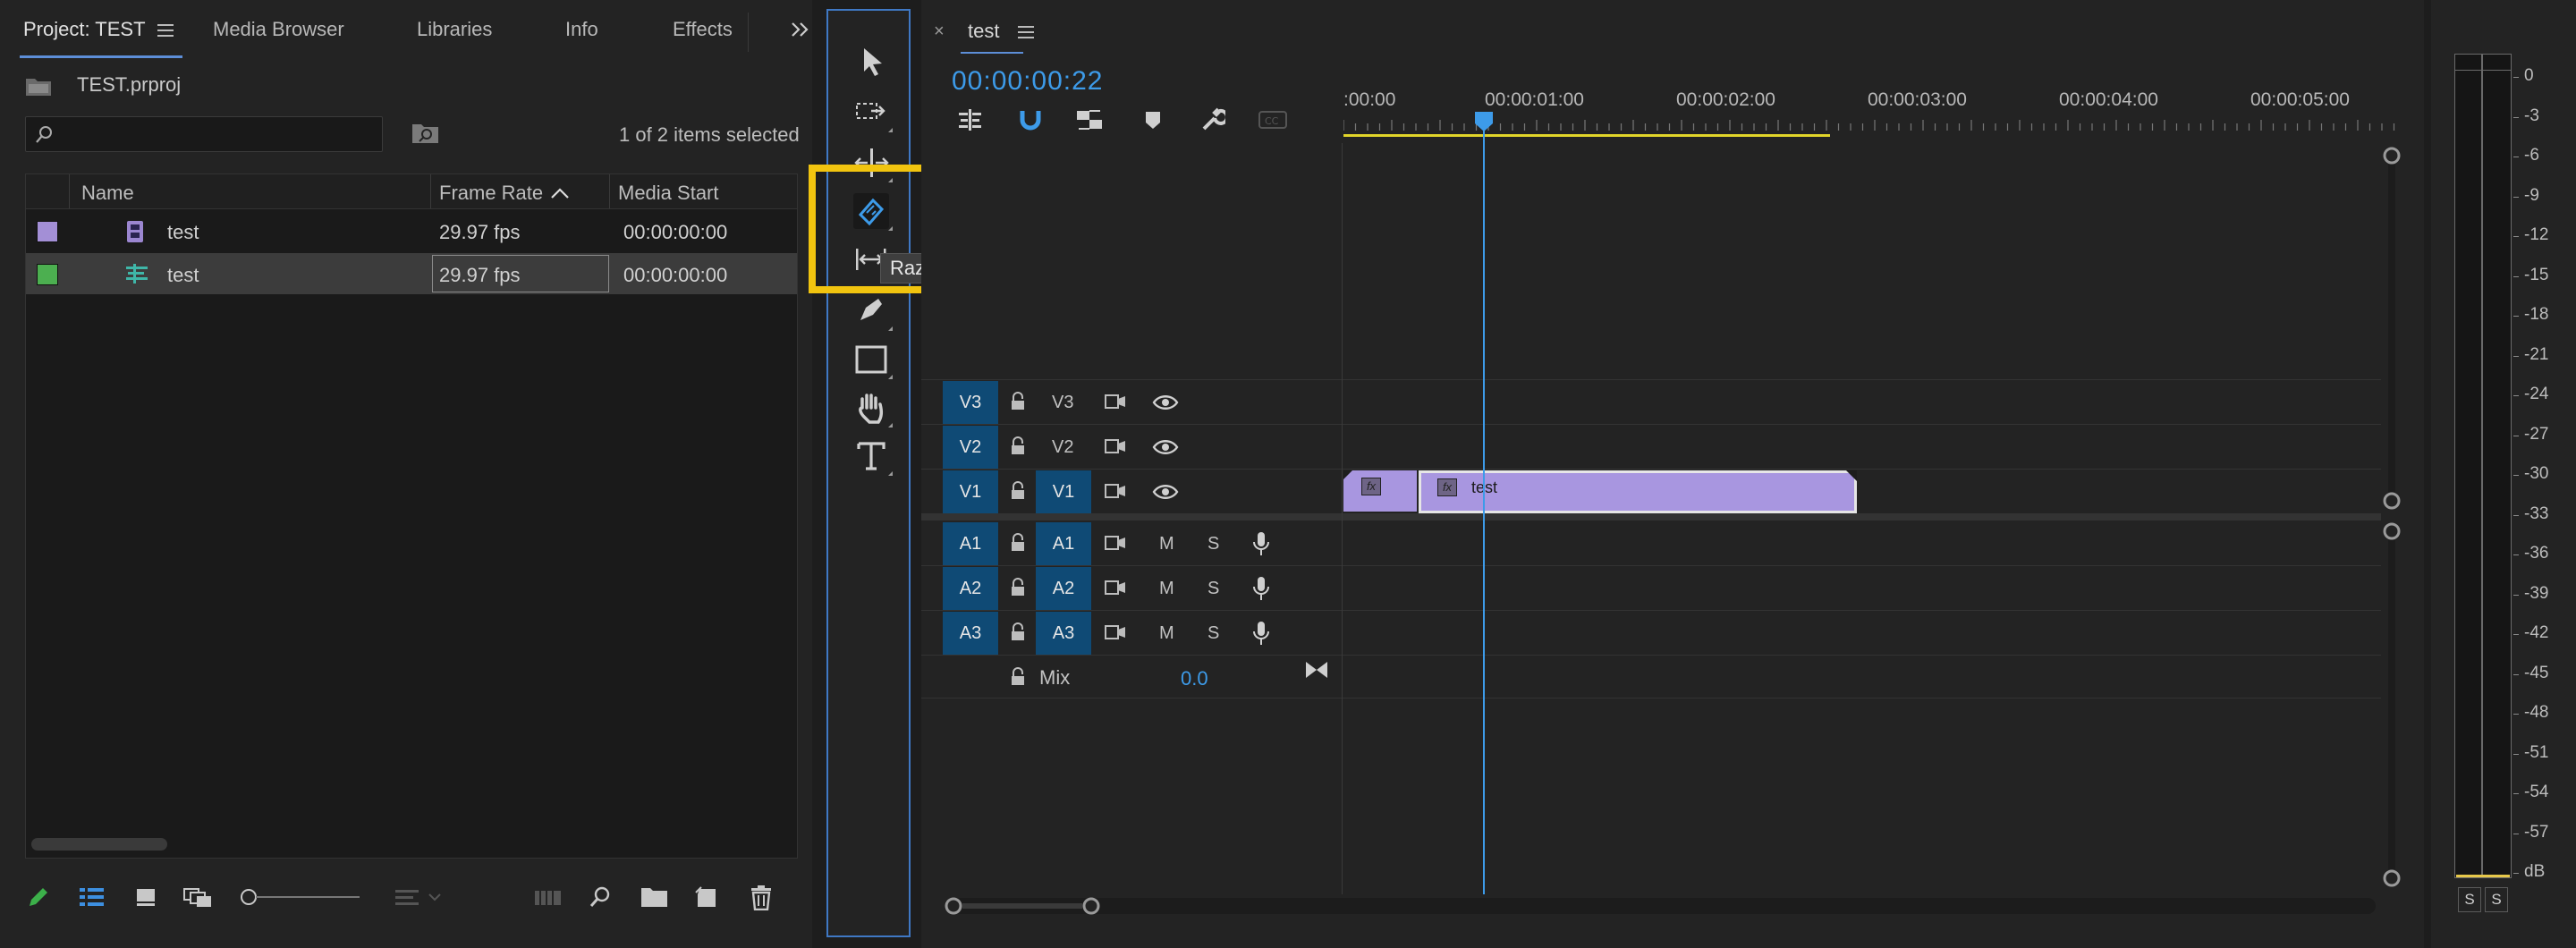 Image resolution: width=2576 pixels, height=948 pixels. I want to click on timeline-settings-wrench-icon, so click(1212, 119).